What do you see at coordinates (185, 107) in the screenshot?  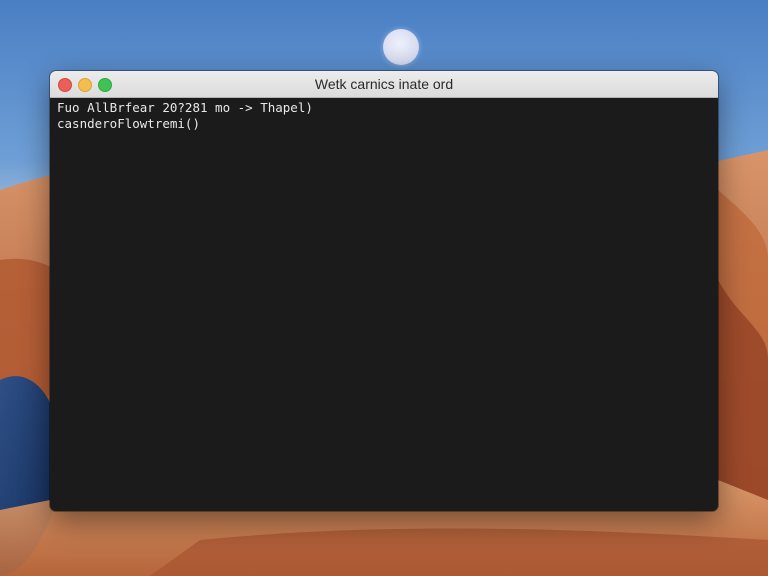 I see `terminal-line: Fuo AllBrfear 20?281 mo -> Thapel)` at bounding box center [185, 107].